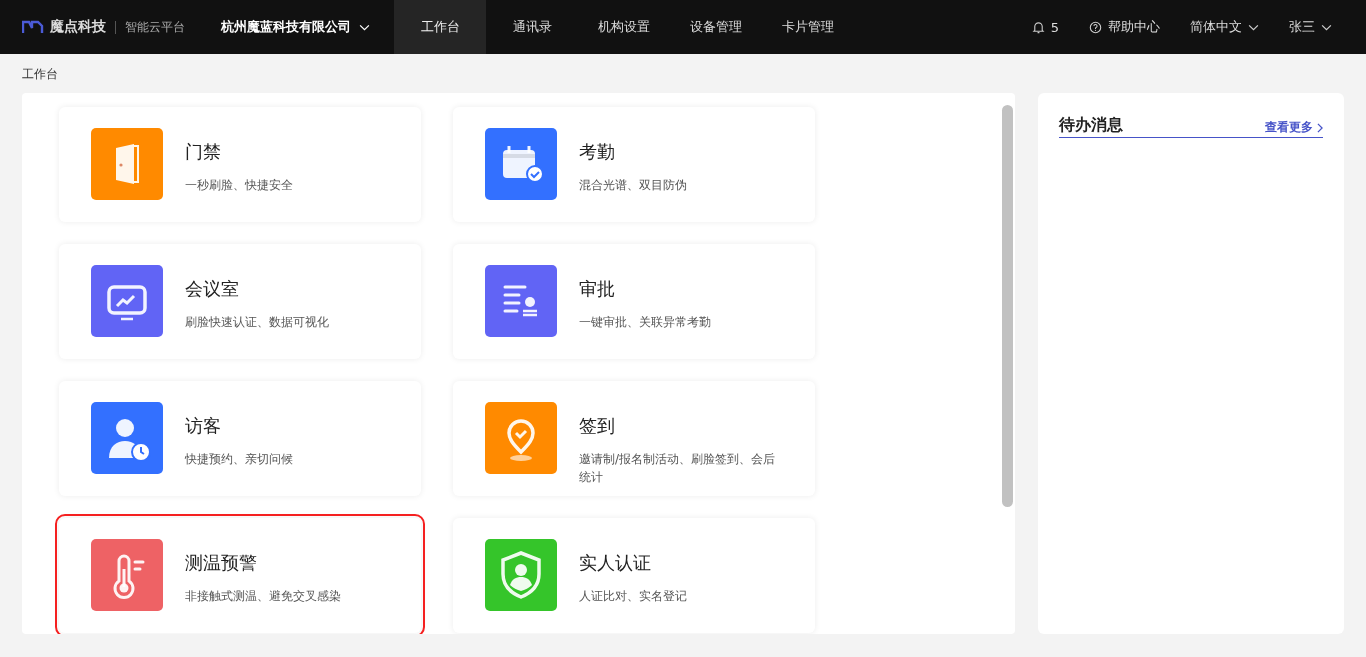  I want to click on nav-tab: 通讯录, so click(532, 27).